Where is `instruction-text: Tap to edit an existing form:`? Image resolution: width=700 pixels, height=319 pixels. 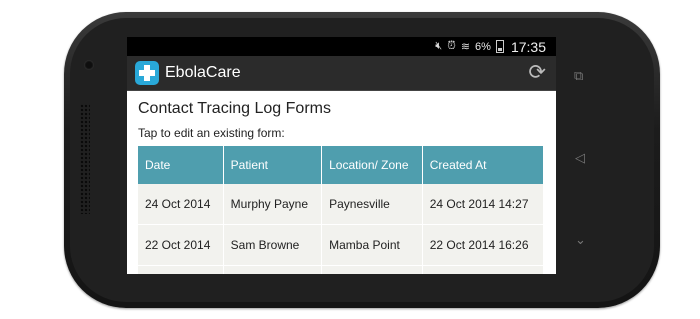 instruction-text: Tap to edit an existing form: is located at coordinates (211, 133).